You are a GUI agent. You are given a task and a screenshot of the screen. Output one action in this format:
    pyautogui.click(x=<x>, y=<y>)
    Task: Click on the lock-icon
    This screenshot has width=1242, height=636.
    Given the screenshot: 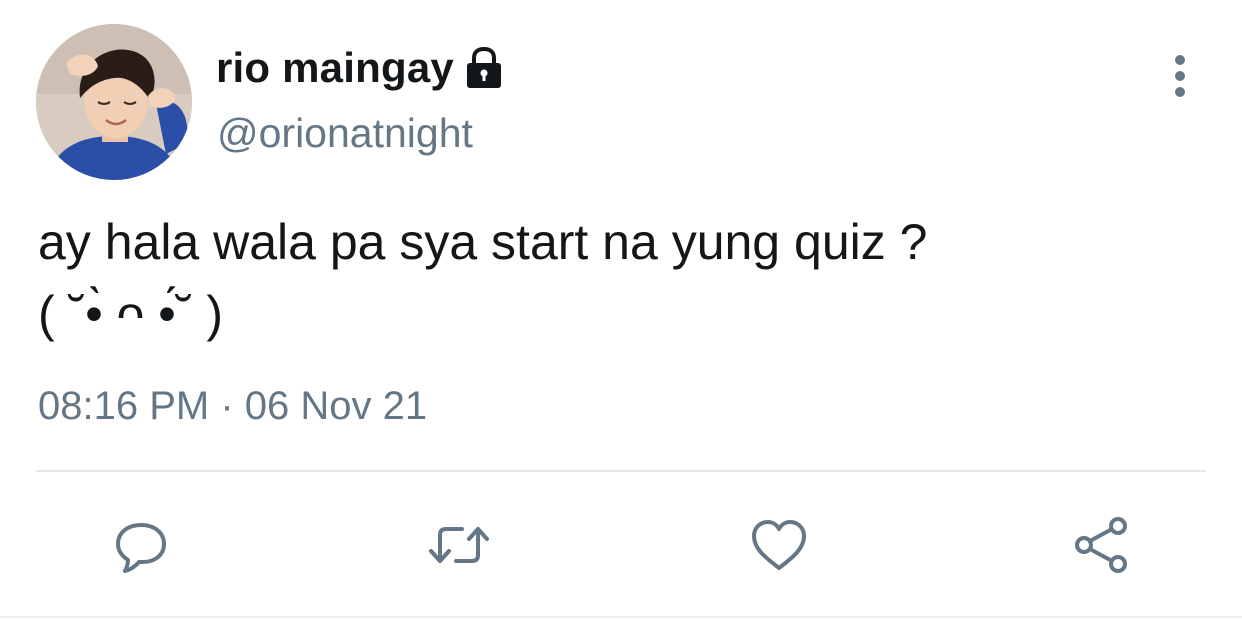 What is the action you would take?
    pyautogui.click(x=484, y=68)
    